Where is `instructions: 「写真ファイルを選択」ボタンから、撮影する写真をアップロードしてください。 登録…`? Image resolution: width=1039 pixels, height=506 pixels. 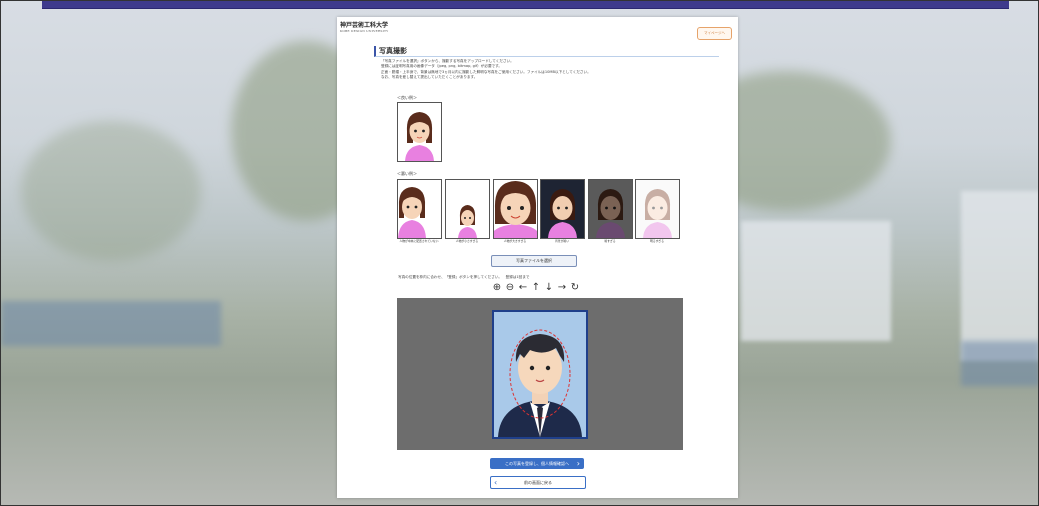
instructions: 「写真ファイルを選択」ボタンから、撮影する写真をアップロードしてください。 登録… is located at coordinates (486, 69).